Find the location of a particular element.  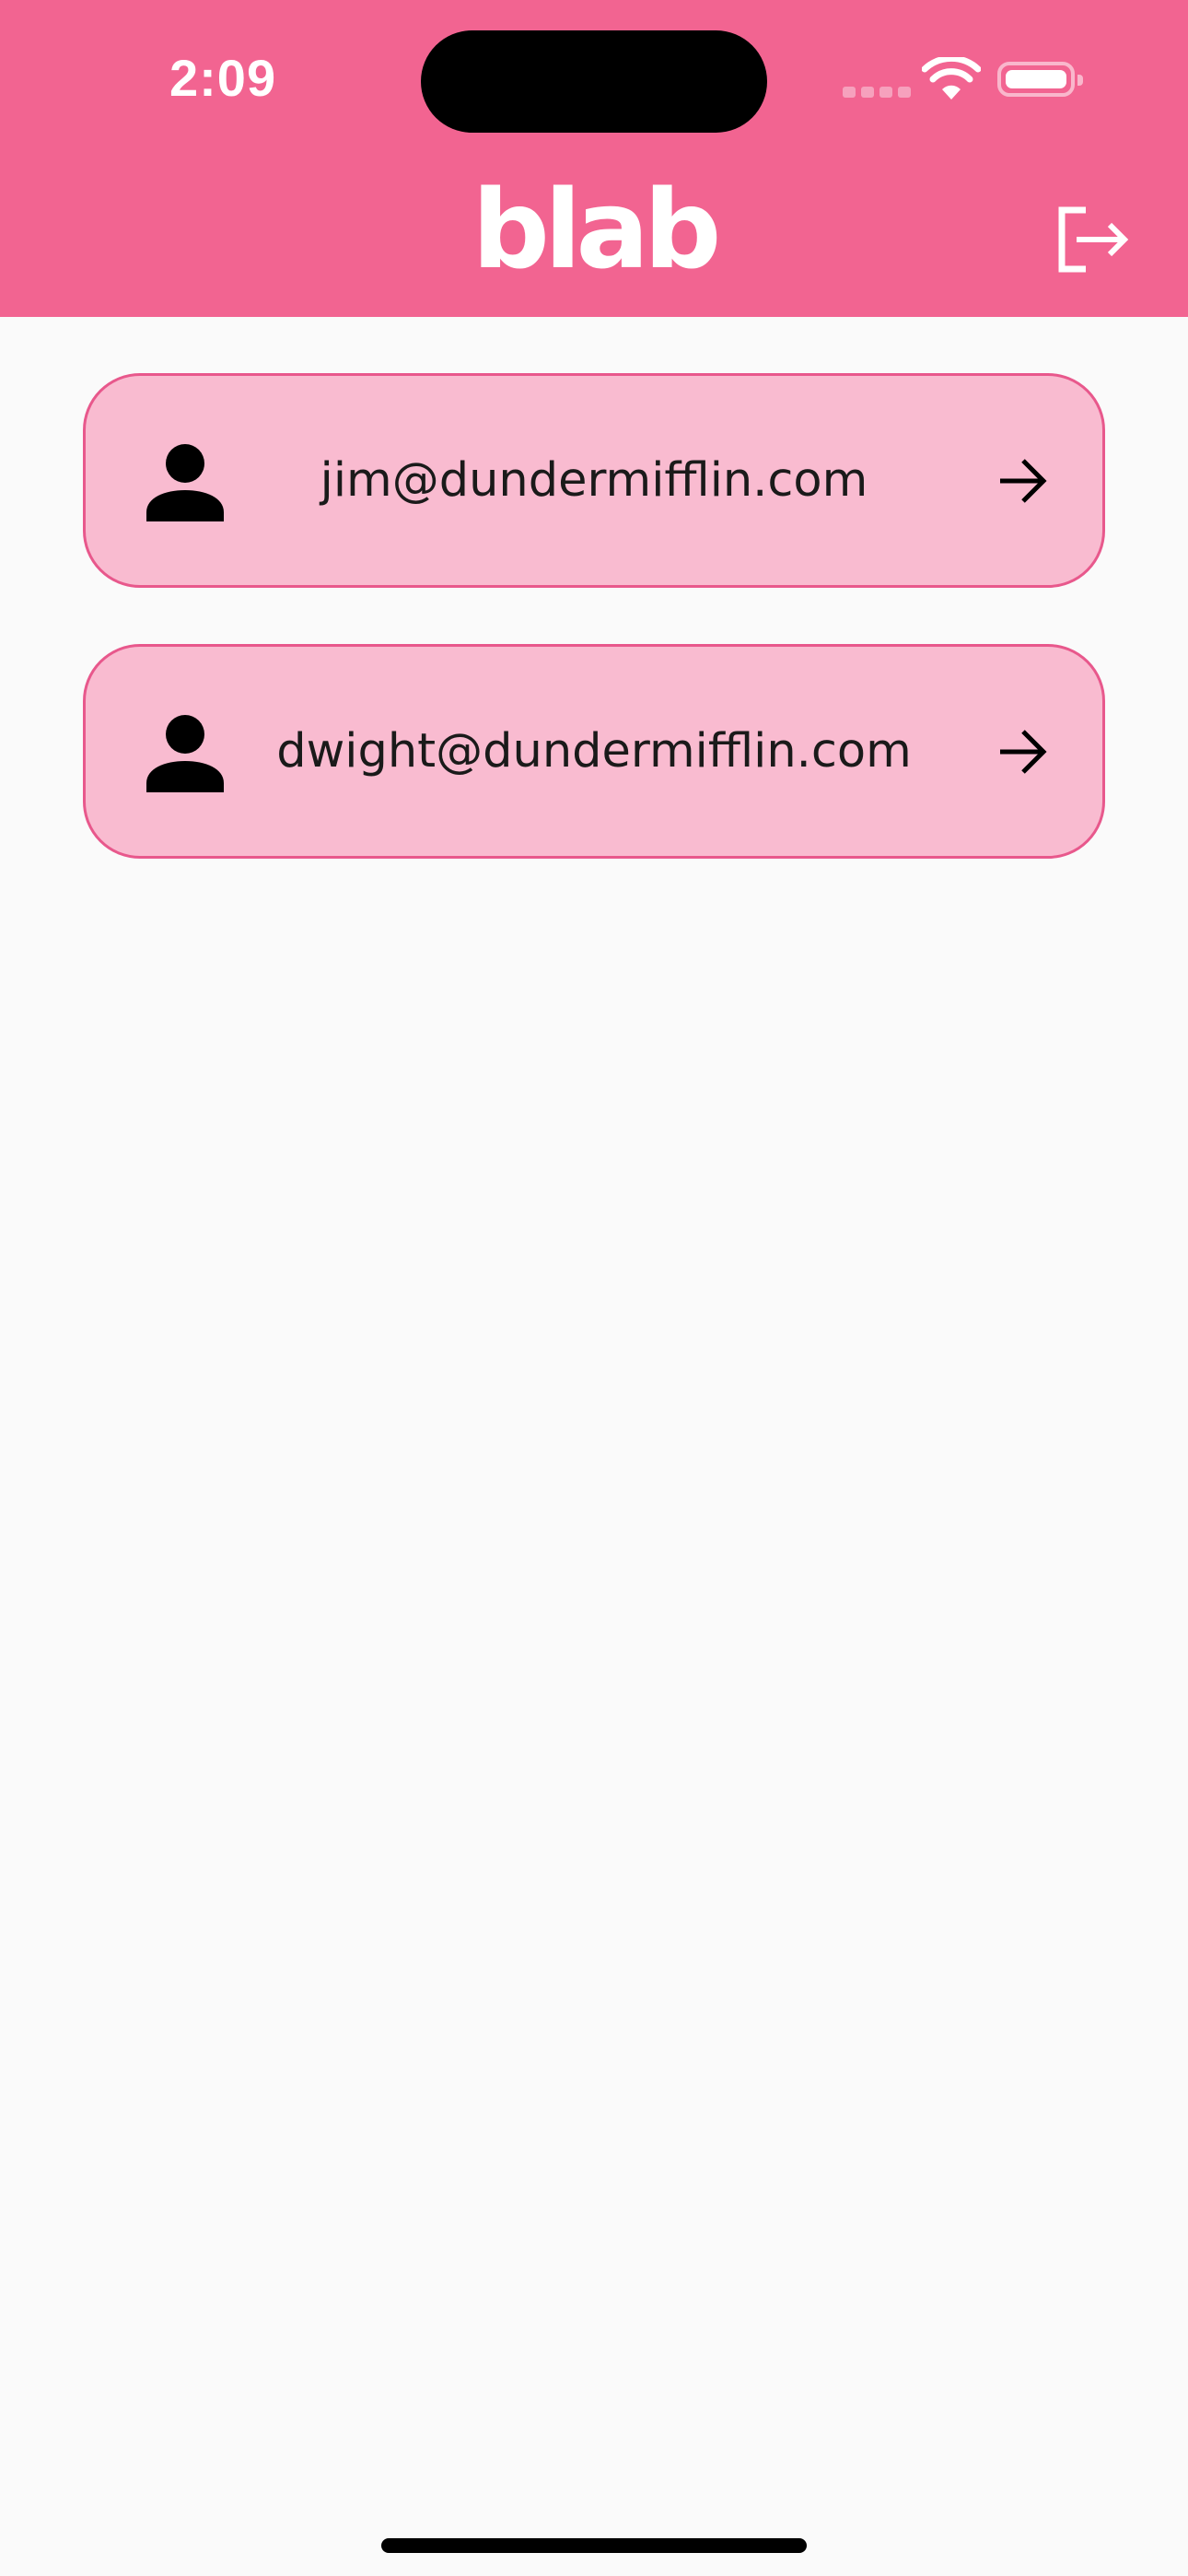

user-email: jim@dundermifflin.com is located at coordinates (594, 480).